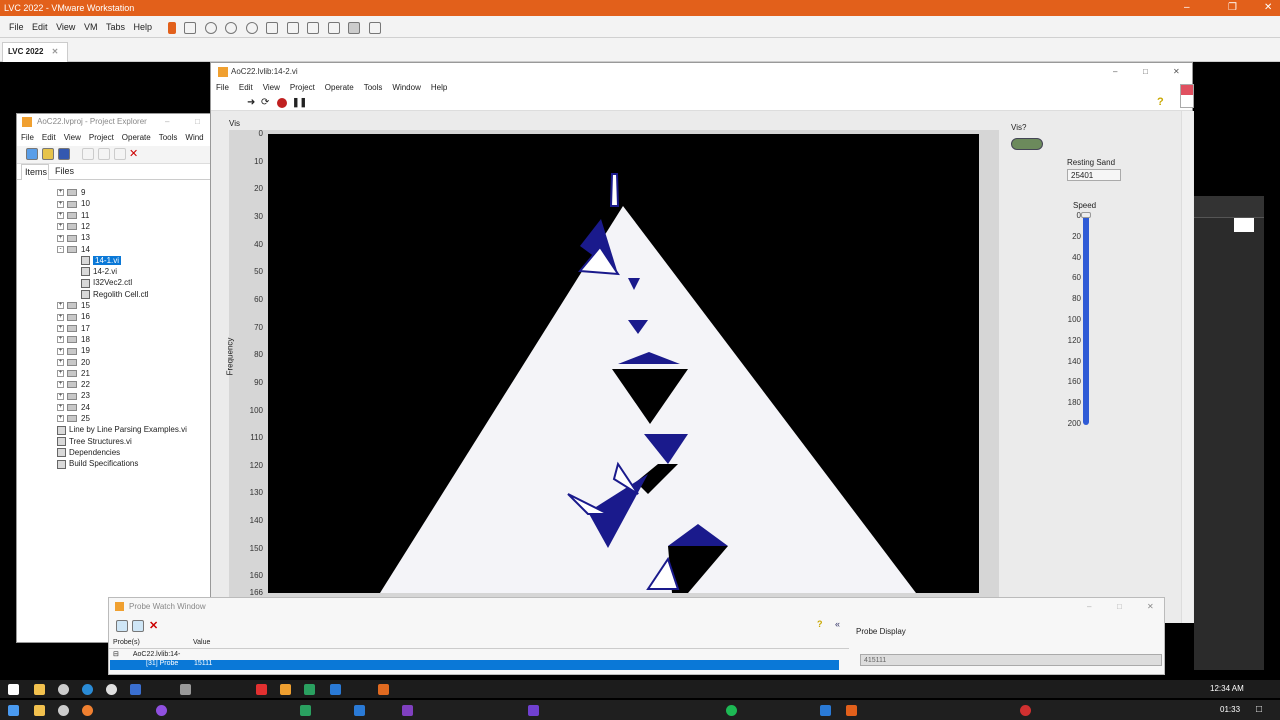 This screenshot has height=720, width=1280. Describe the element at coordinates (210, 27) in the screenshot. I see `snapshot-icon` at that location.